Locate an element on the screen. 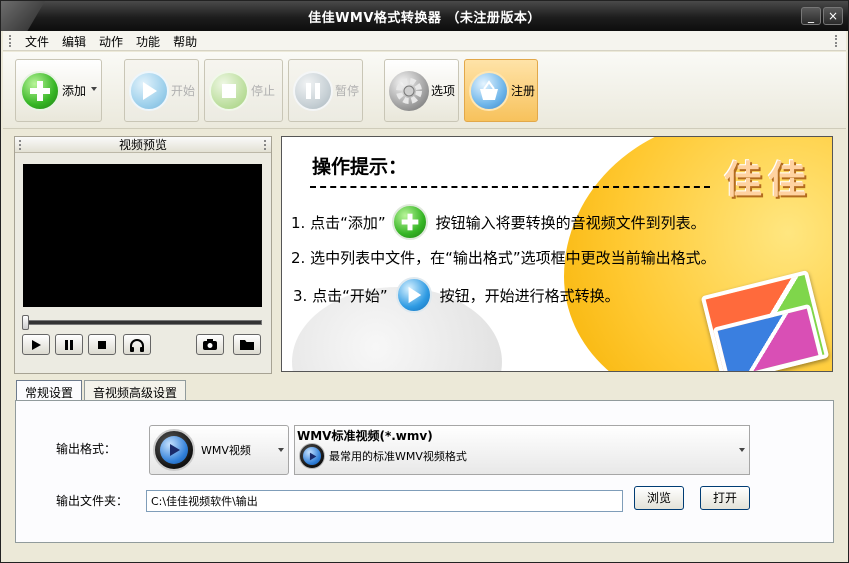 Image resolution: width=849 pixels, height=563 pixels. settings-tabs: 常规设置 音视频高级设置 is located at coordinates (102, 391).